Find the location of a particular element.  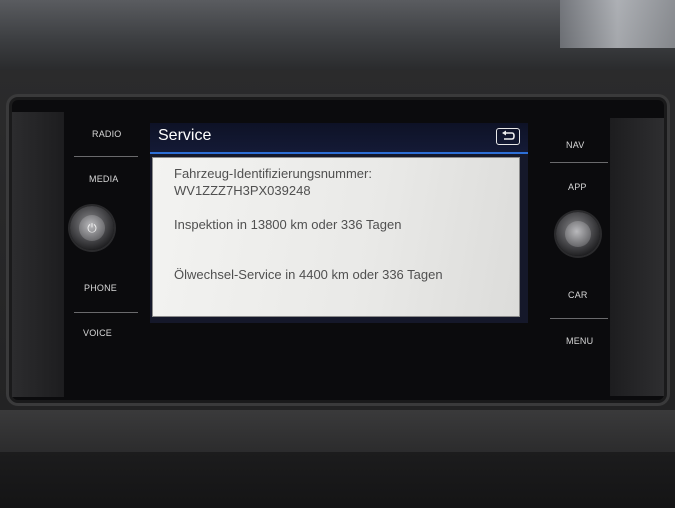

right-bezel-trim is located at coordinates (637, 257).